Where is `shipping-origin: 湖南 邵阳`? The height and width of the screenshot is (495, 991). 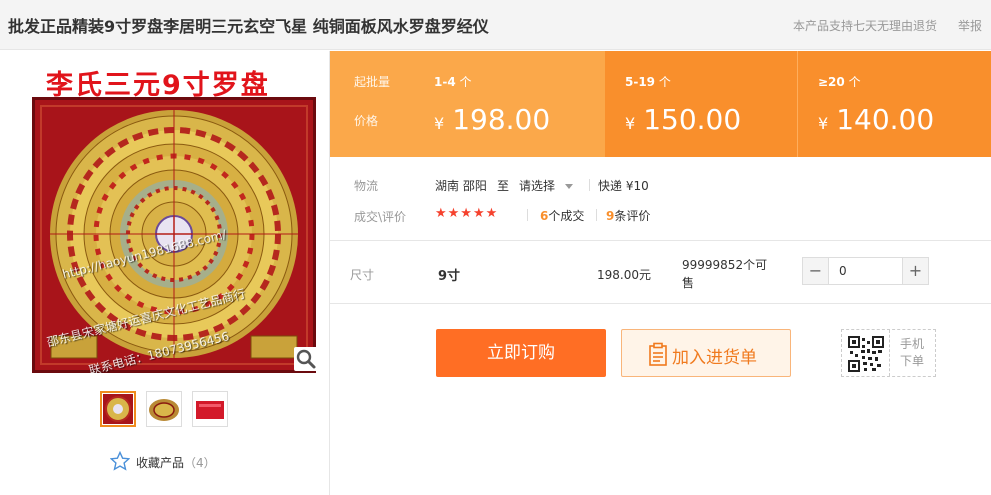 shipping-origin: 湖南 邵阳 is located at coordinates (461, 186).